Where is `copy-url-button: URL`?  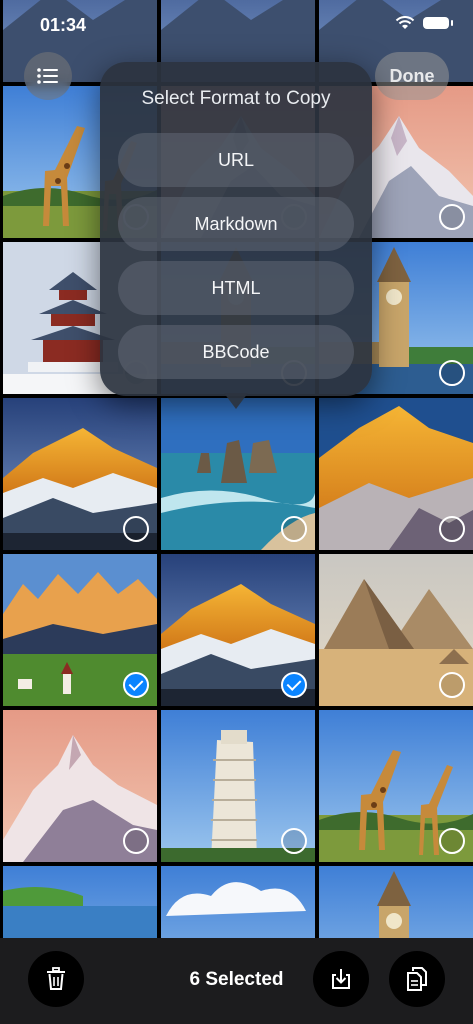
copy-url-button: URL is located at coordinates (236, 160).